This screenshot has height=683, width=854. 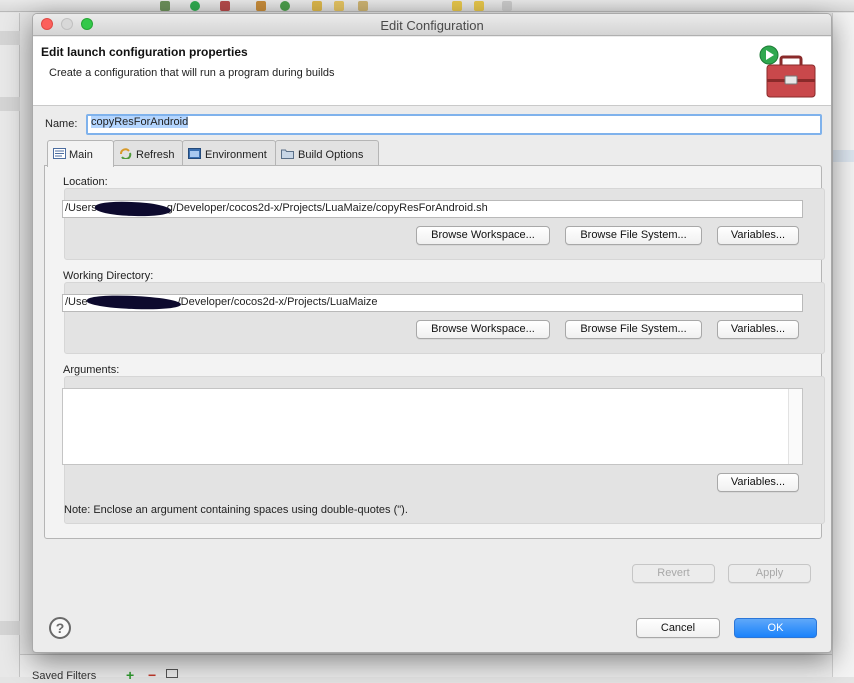 I want to click on refresh-tab-icon, so click(x=126, y=153).